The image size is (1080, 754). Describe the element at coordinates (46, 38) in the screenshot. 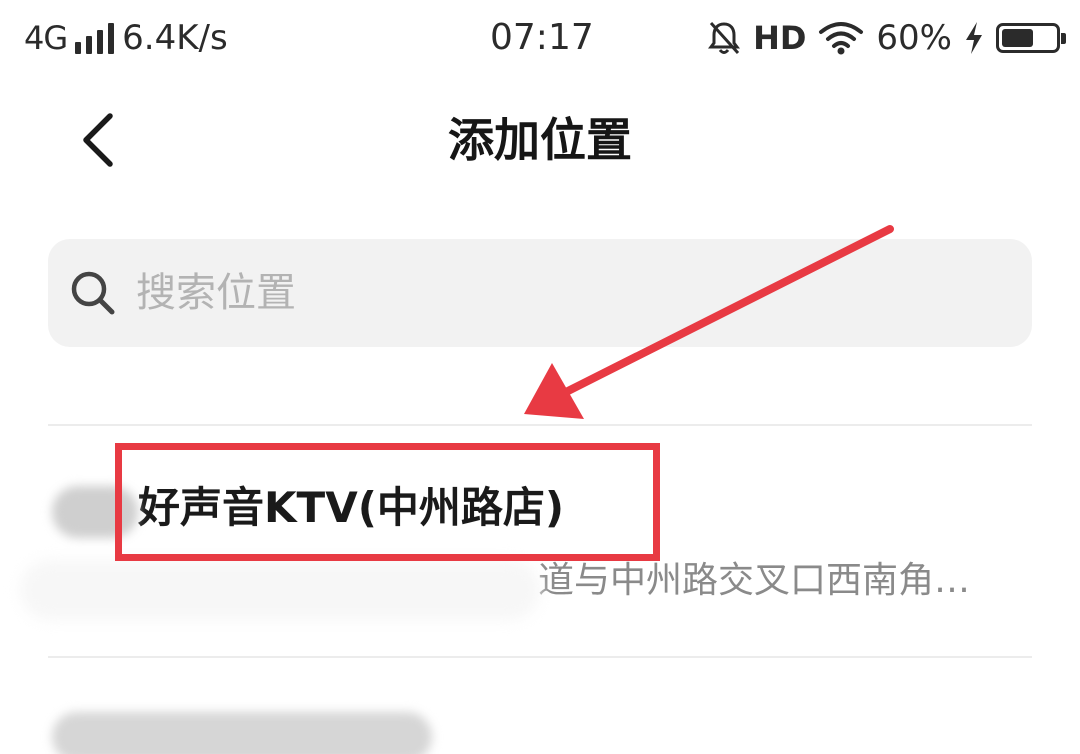

I see `network-type: 4G` at that location.